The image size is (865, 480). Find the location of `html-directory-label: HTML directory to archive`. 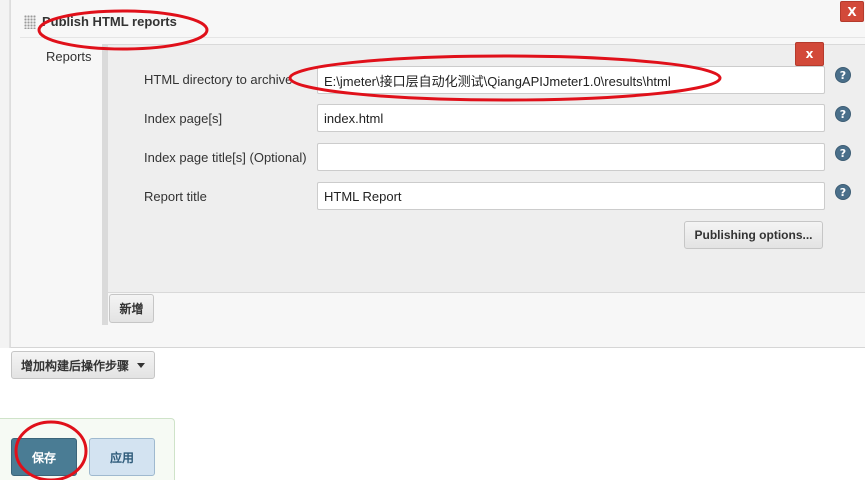

html-directory-label: HTML directory to archive is located at coordinates (218, 79).